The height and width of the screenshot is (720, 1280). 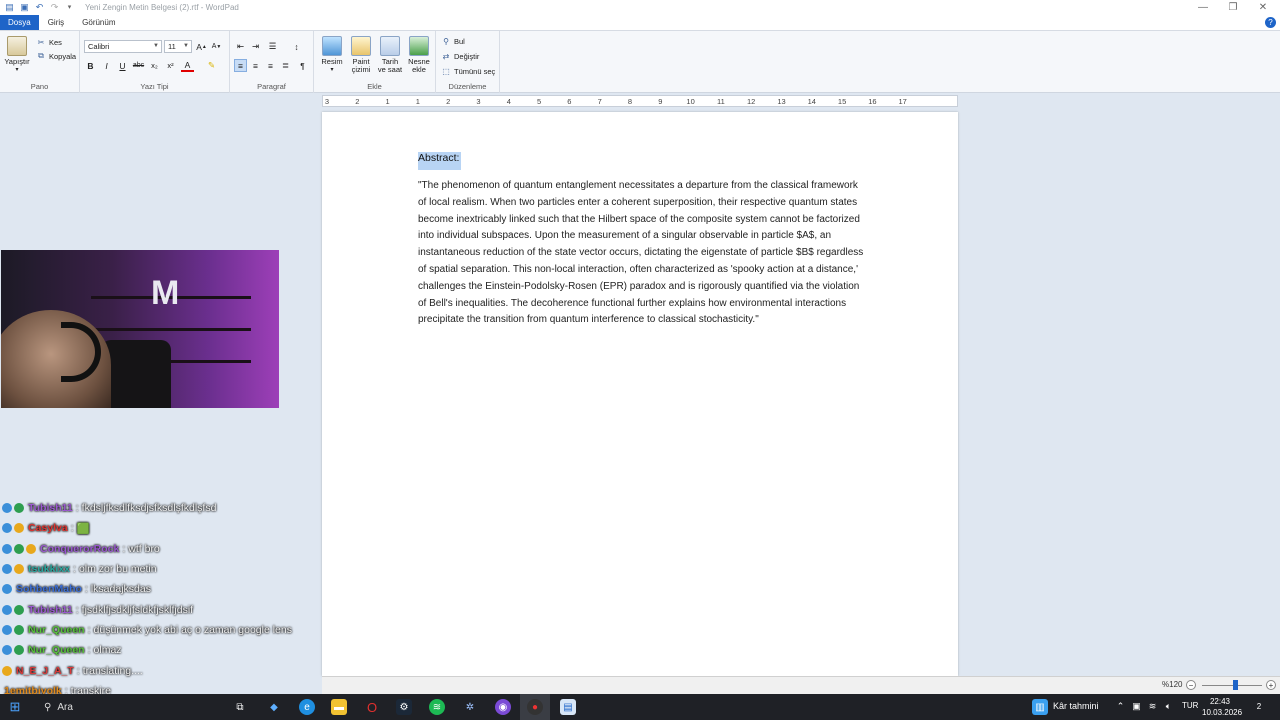 I want to click on shrink-font-button: A ▼, so click(x=216, y=46).